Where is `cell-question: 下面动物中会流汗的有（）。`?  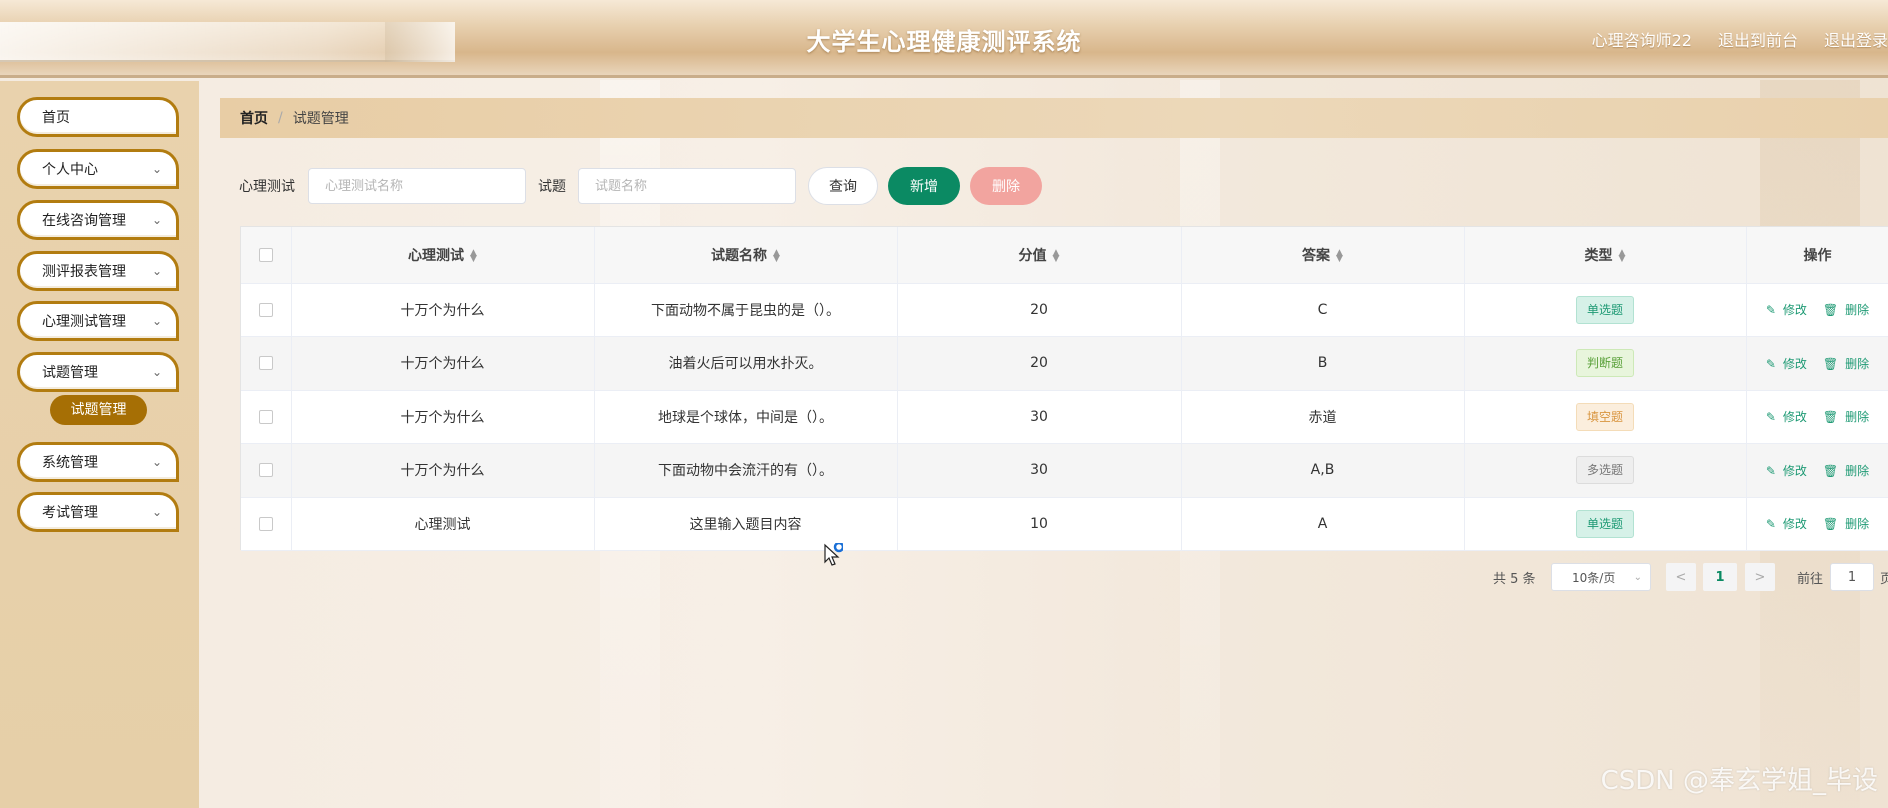 cell-question: 下面动物中会流汗的有（）。 is located at coordinates (746, 470).